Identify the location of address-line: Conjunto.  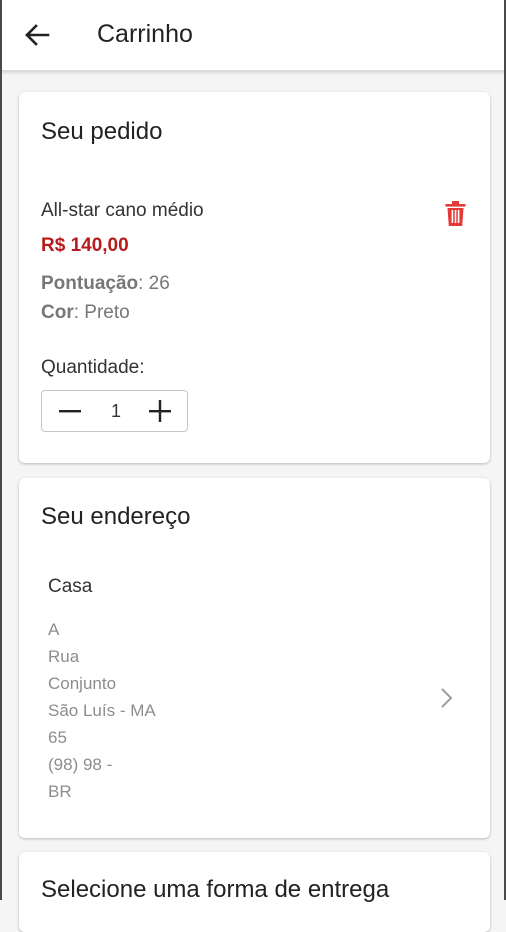
(82, 683).